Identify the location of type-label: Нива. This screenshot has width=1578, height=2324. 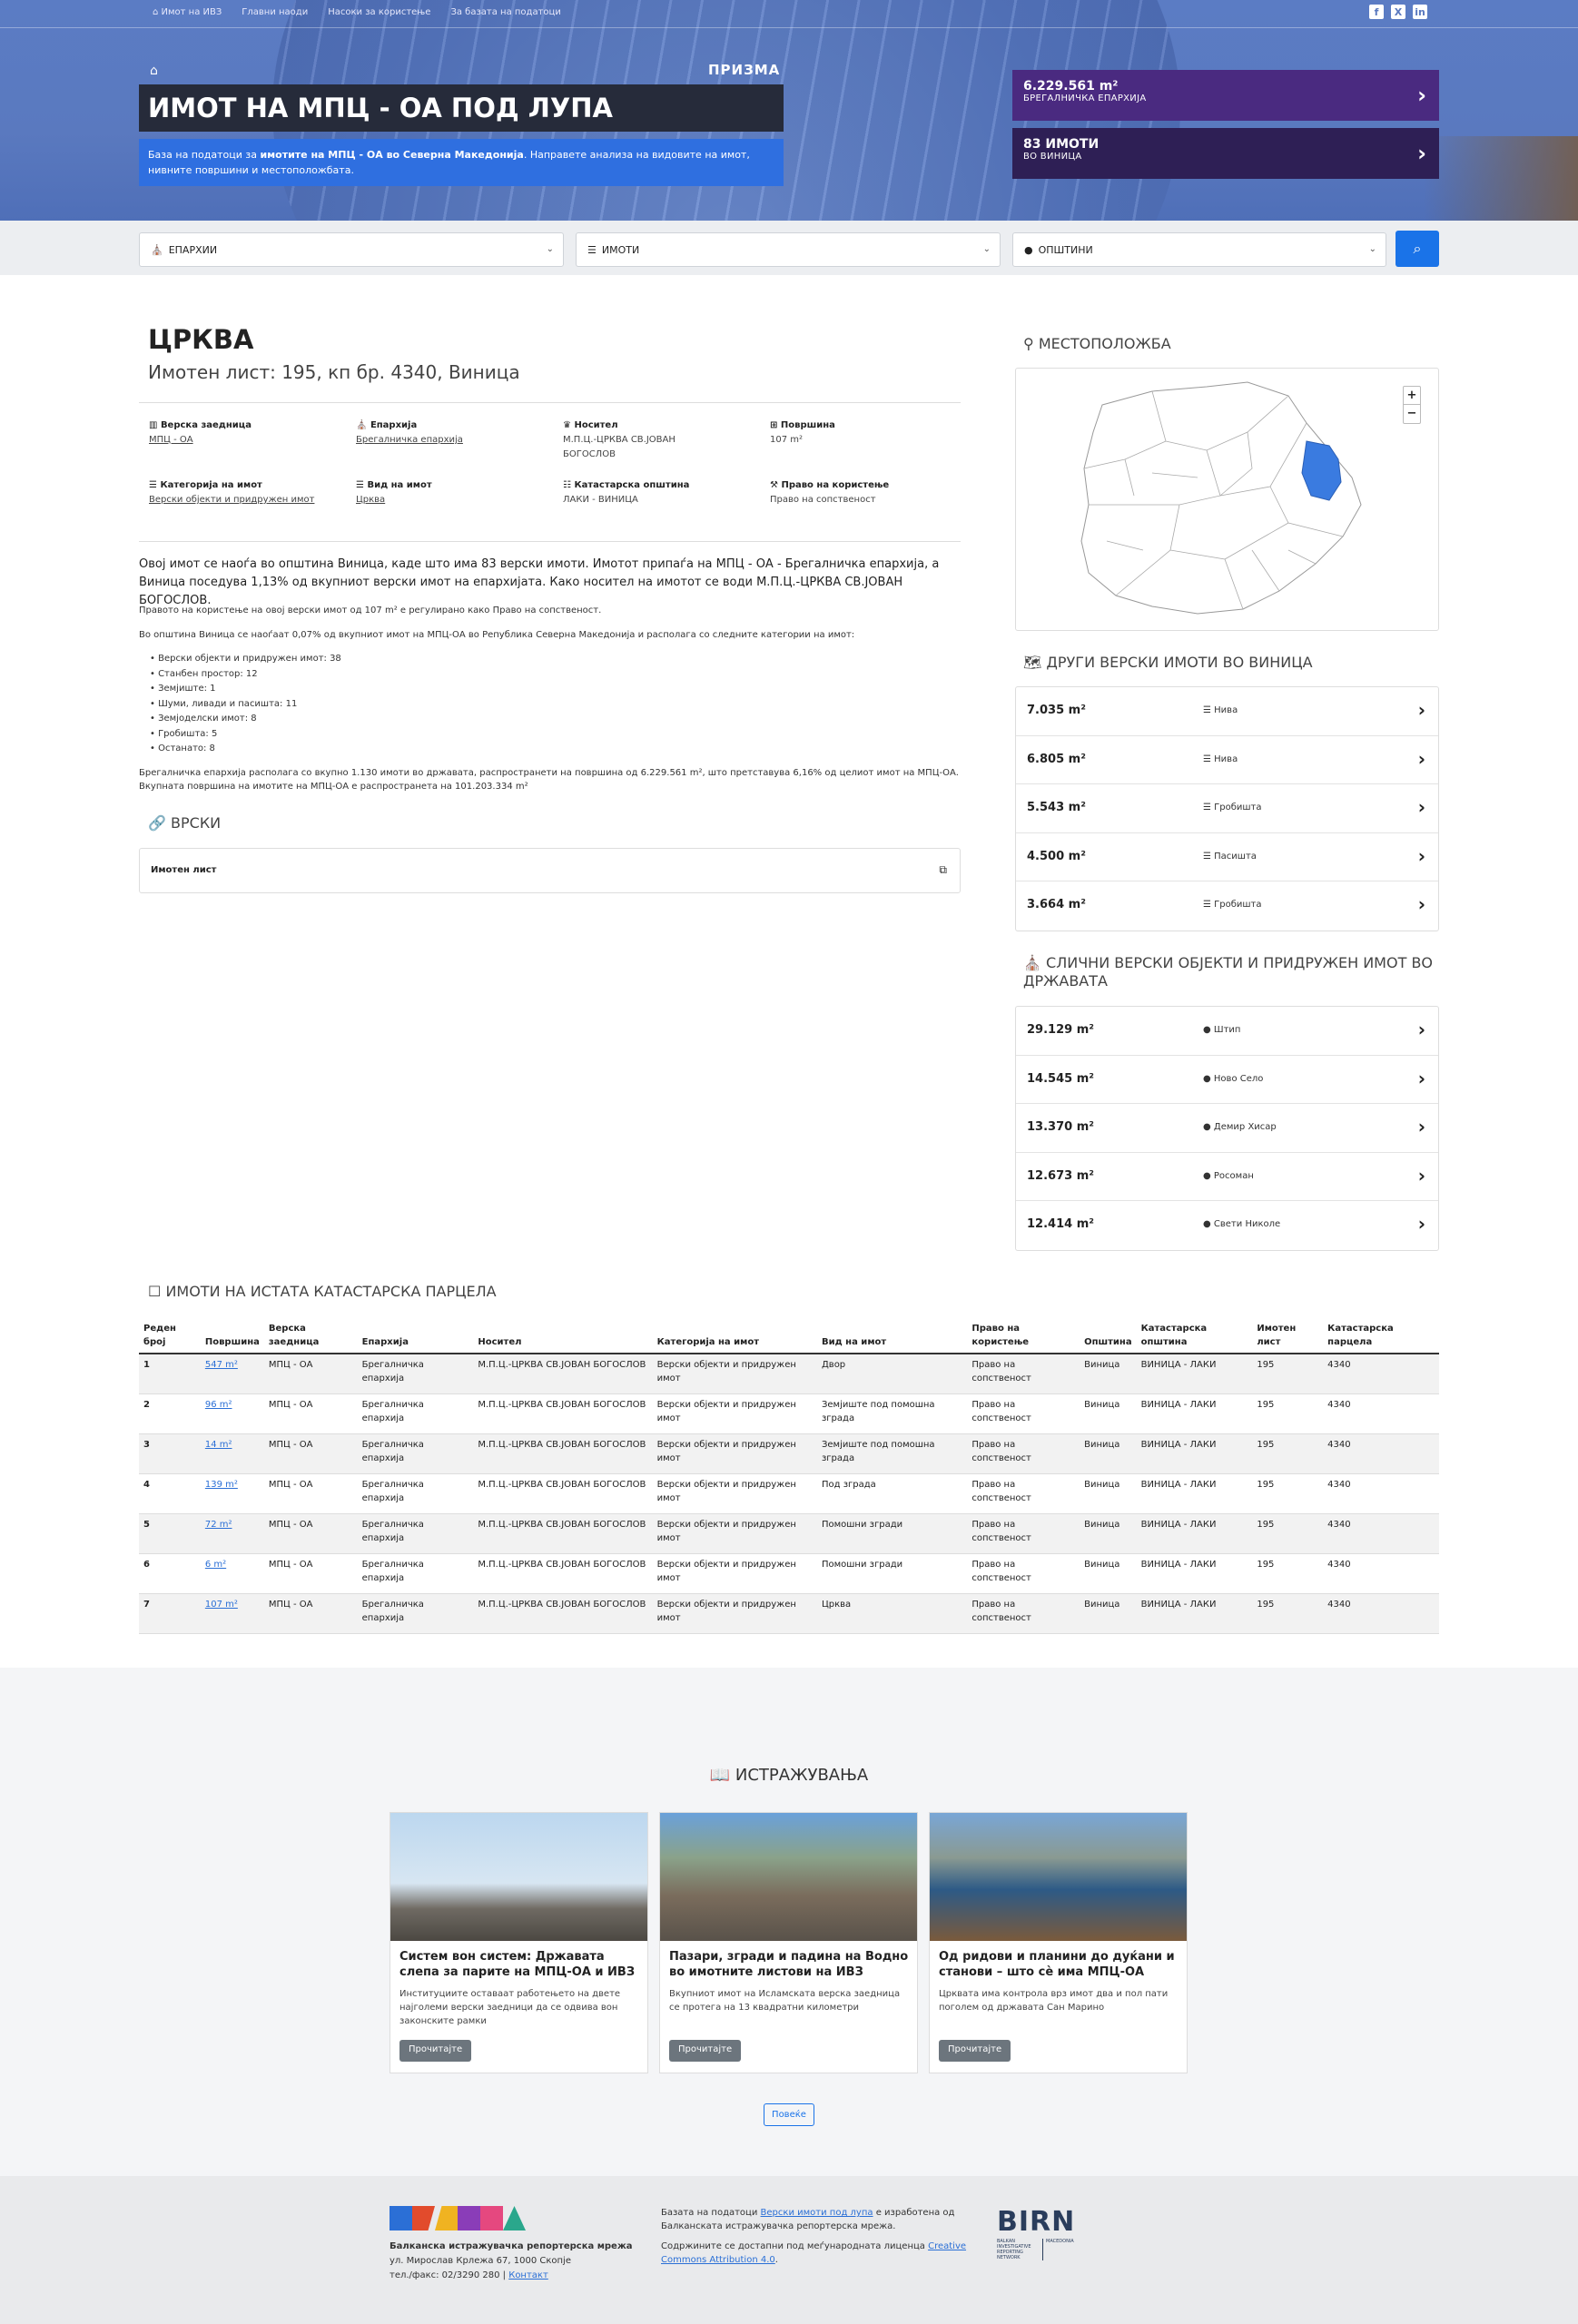
(1226, 710).